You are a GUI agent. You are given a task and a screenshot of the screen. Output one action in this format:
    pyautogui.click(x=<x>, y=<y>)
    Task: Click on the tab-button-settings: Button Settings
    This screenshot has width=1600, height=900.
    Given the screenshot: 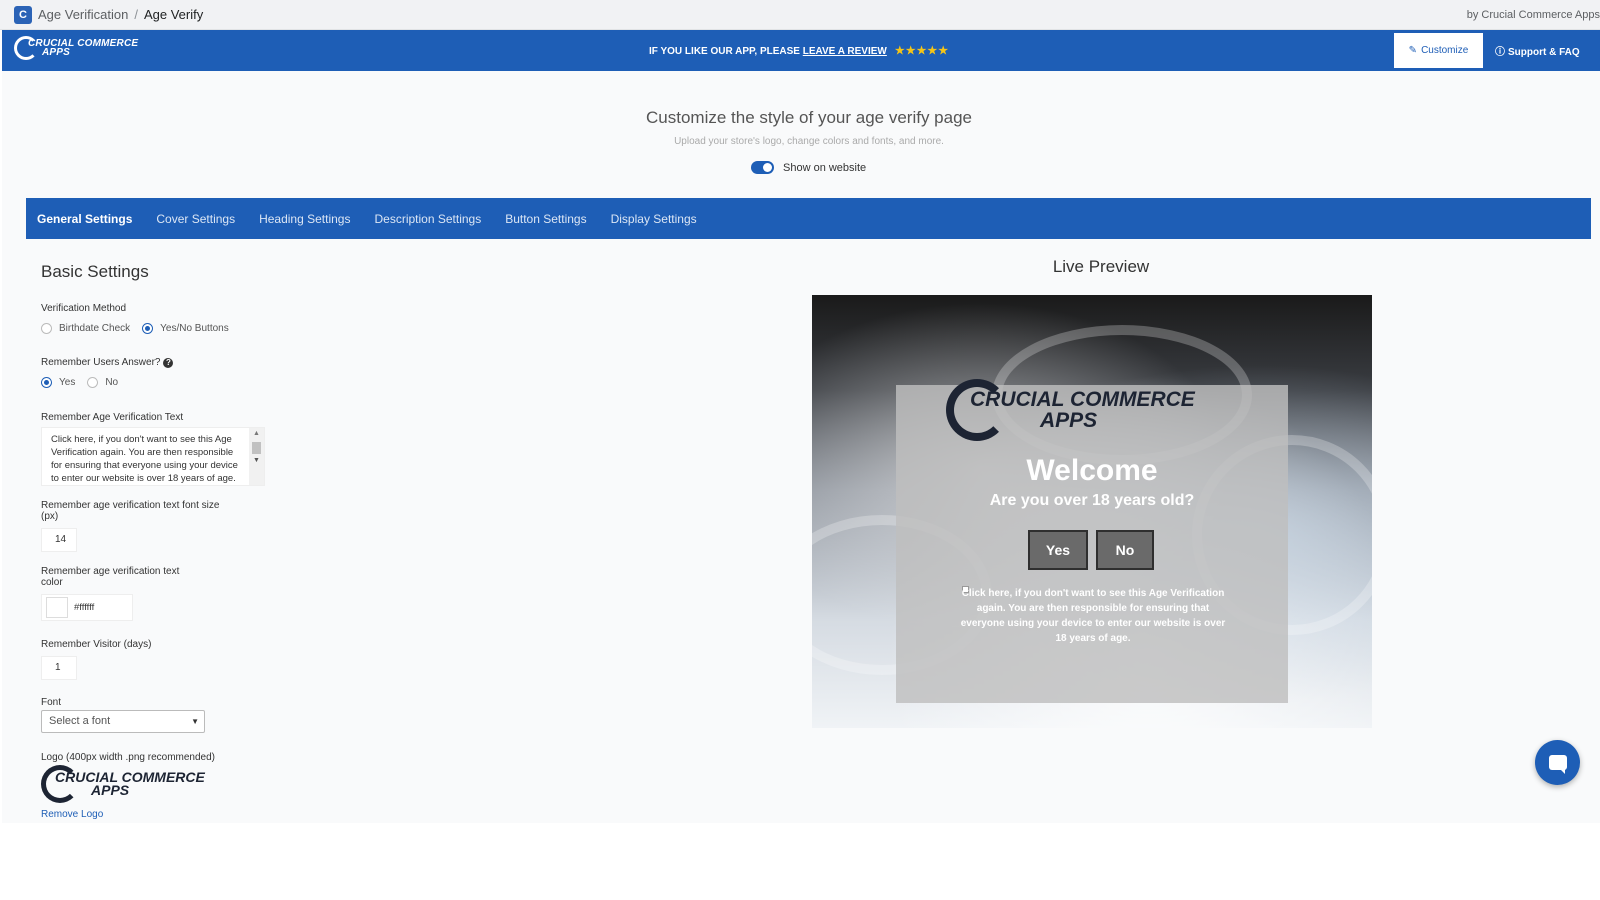 What is the action you would take?
    pyautogui.click(x=545, y=219)
    